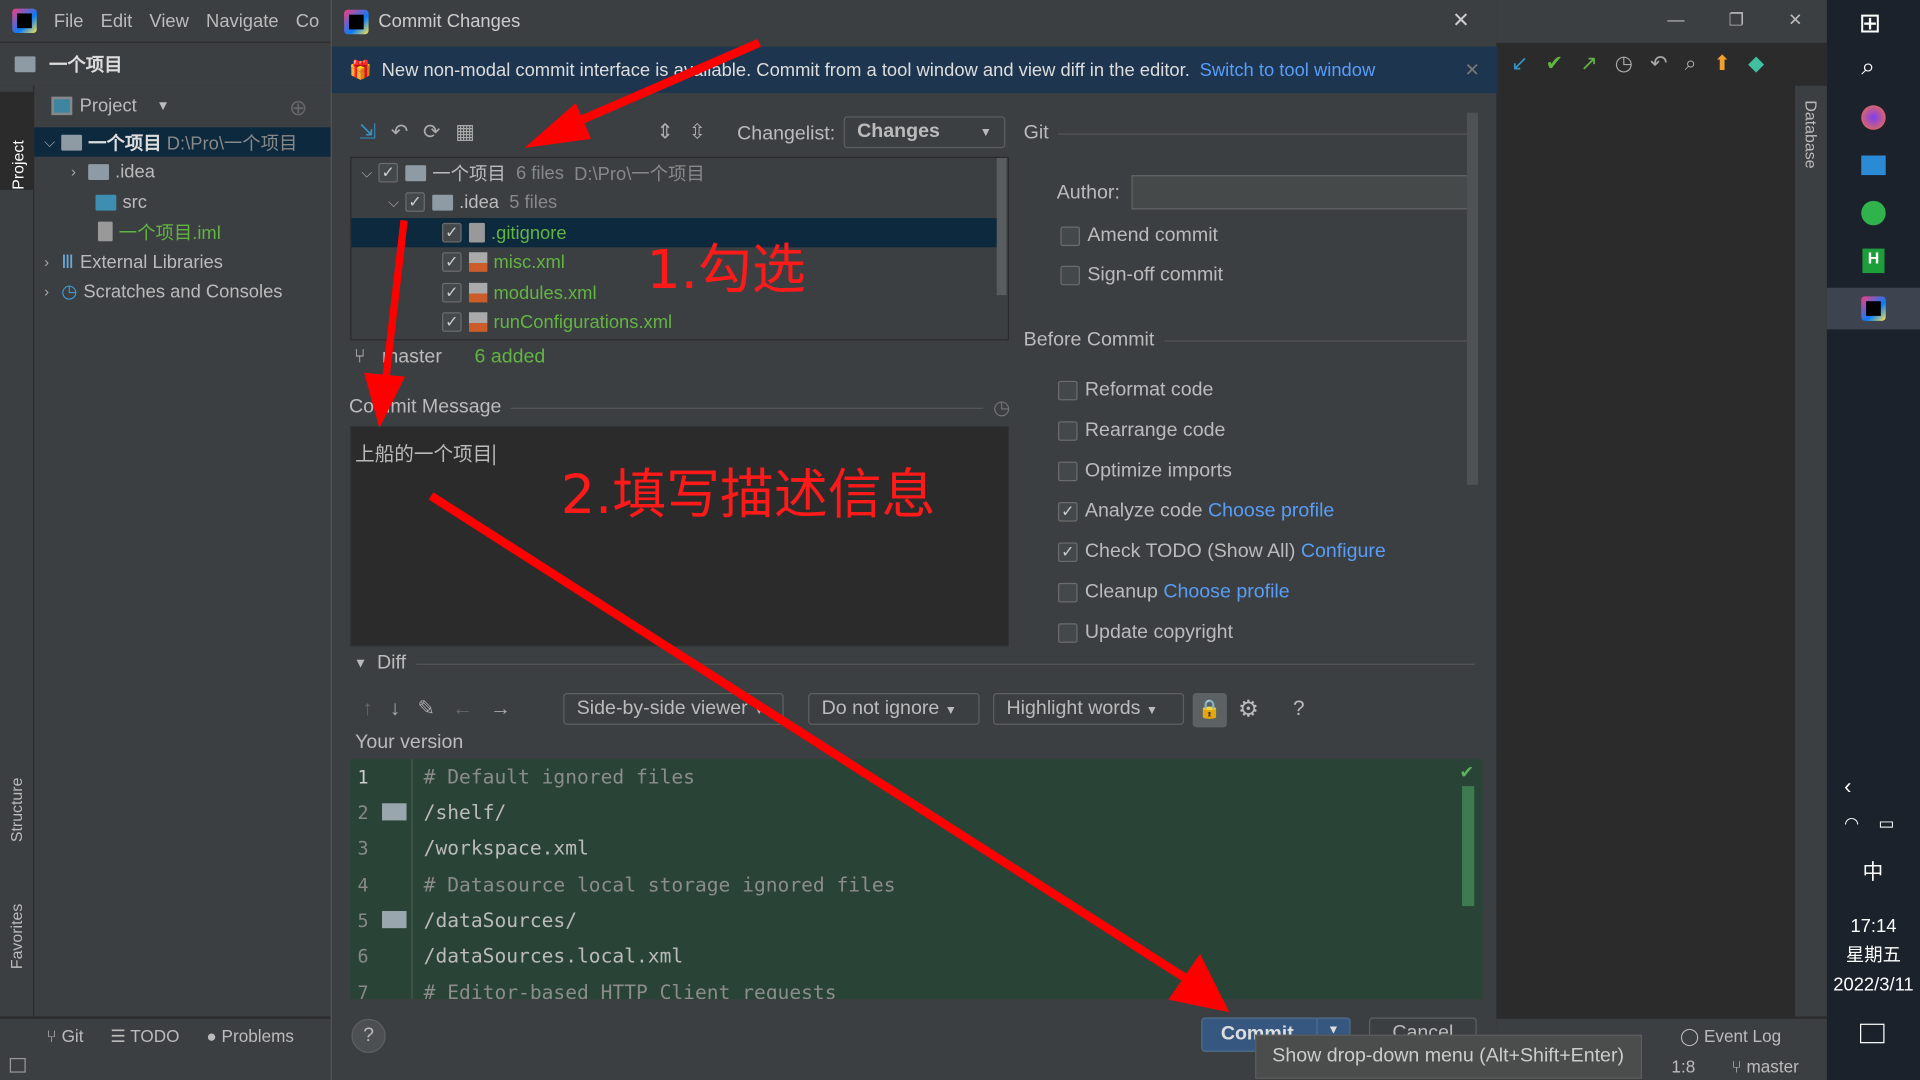 The image size is (1920, 1080). What do you see at coordinates (1199, 983) in the screenshot?
I see `arrow-3-head` at bounding box center [1199, 983].